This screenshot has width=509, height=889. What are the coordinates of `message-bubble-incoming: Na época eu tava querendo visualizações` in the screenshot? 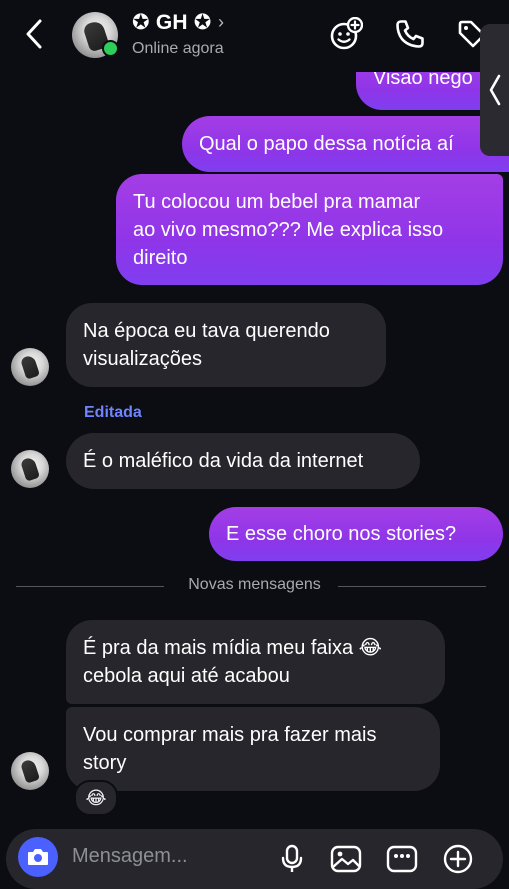 It's located at (226, 345).